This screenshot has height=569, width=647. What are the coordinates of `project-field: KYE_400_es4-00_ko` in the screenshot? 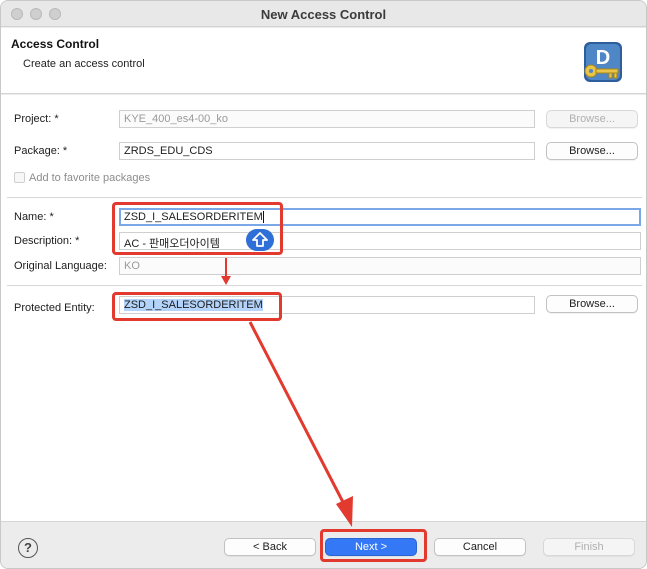 It's located at (327, 119).